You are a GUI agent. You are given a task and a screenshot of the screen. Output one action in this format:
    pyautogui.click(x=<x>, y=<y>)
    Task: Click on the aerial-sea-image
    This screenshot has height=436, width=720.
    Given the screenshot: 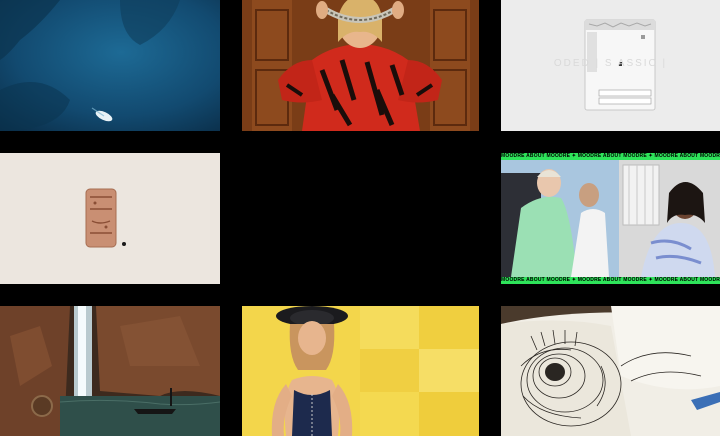 What is the action you would take?
    pyautogui.click(x=110, y=65)
    